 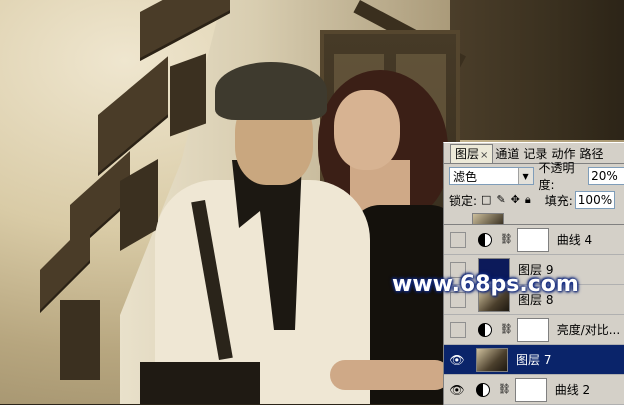 What do you see at coordinates (556, 176) in the screenshot?
I see `opacity-label: 不透明度:` at bounding box center [556, 176].